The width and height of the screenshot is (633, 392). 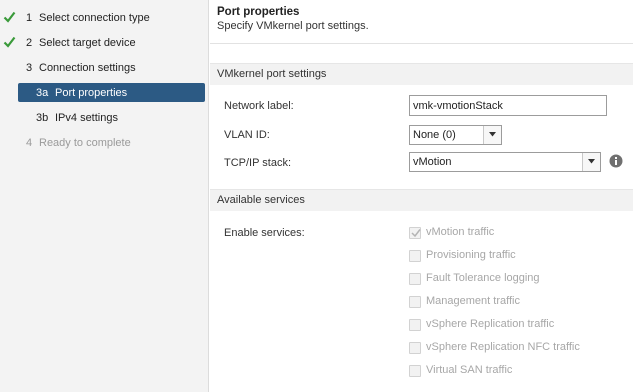 What do you see at coordinates (258, 12) in the screenshot?
I see `page-title: Port properties` at bounding box center [258, 12].